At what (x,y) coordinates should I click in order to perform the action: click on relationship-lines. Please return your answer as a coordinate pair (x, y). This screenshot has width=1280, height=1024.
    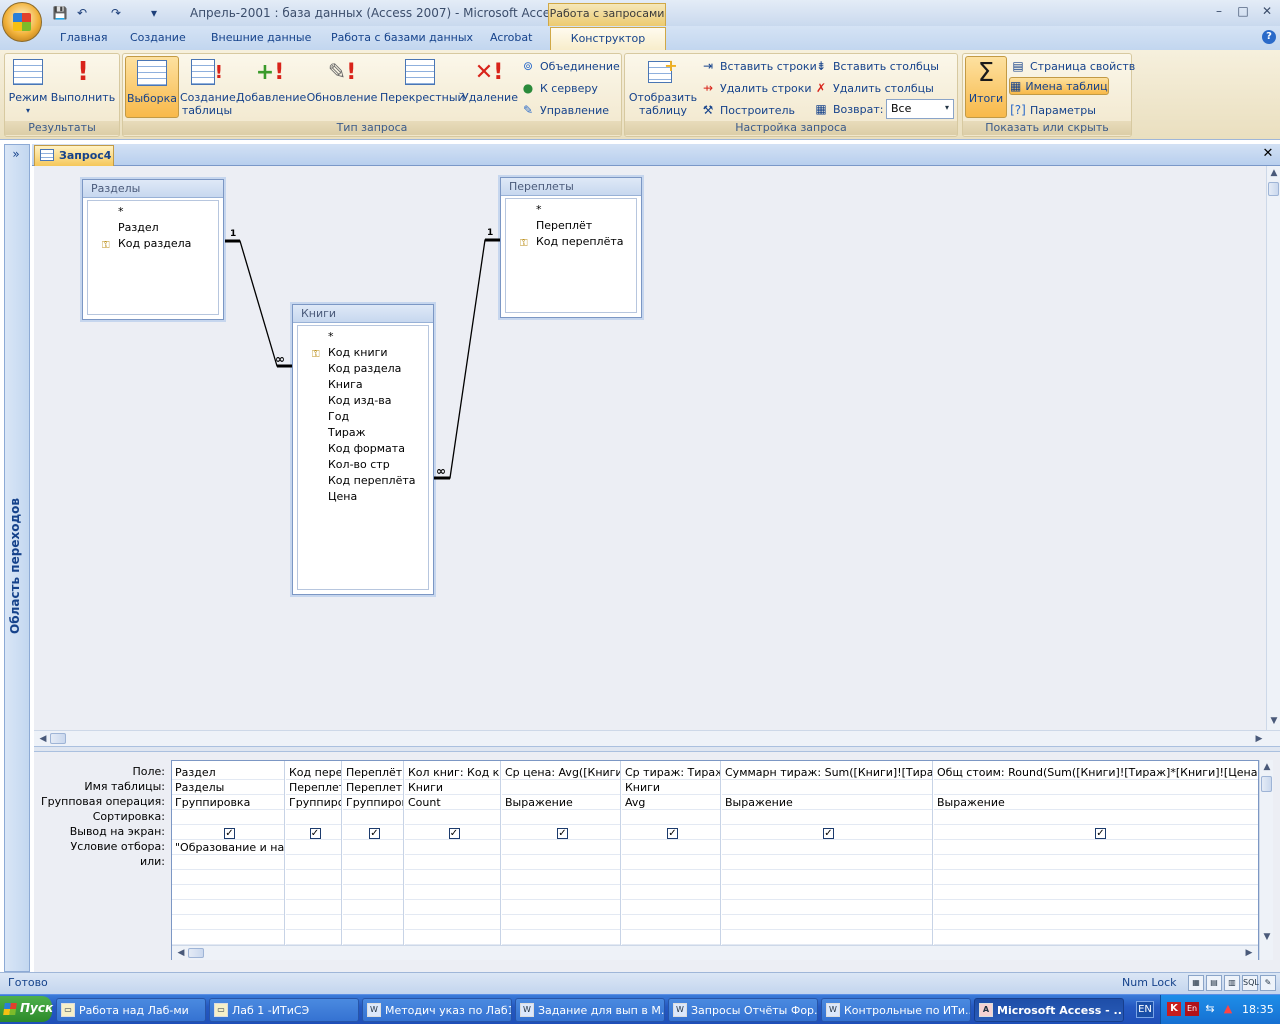
    Looking at the image, I should click on (362, 359).